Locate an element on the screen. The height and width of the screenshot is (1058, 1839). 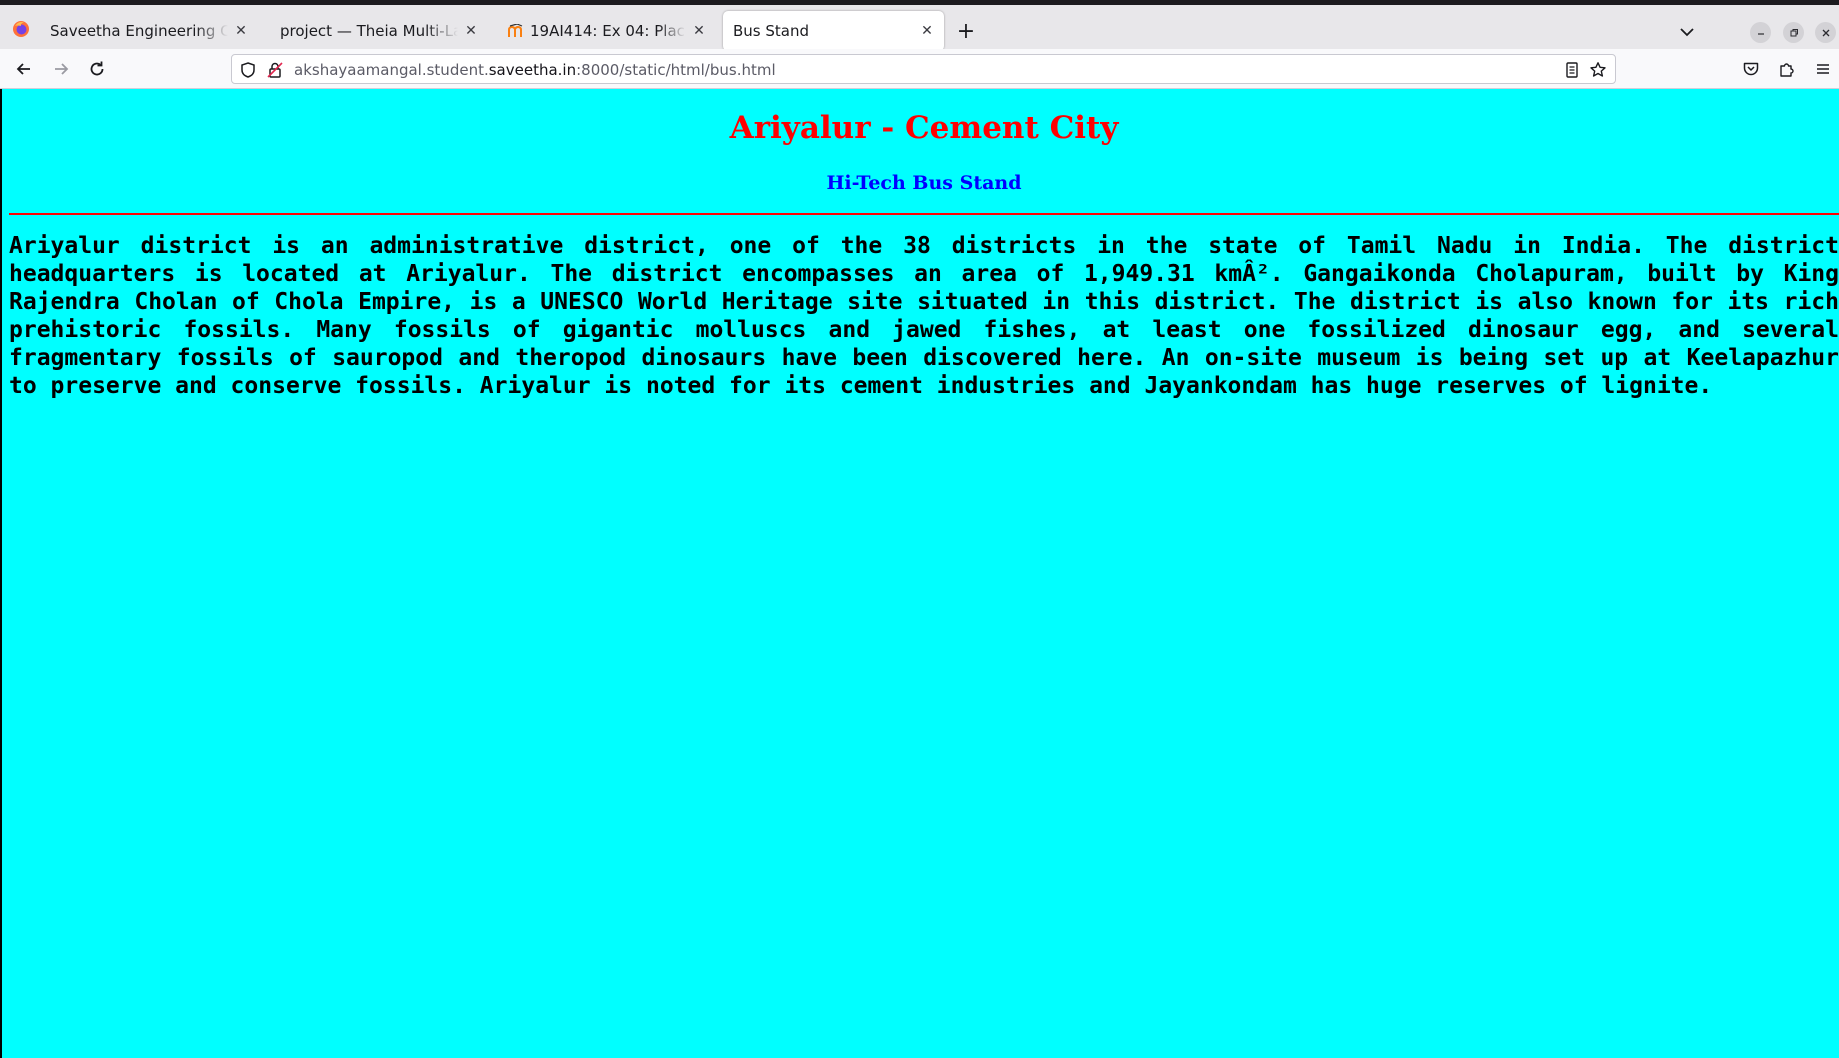
insecure-lock-icon is located at coordinates (275, 70).